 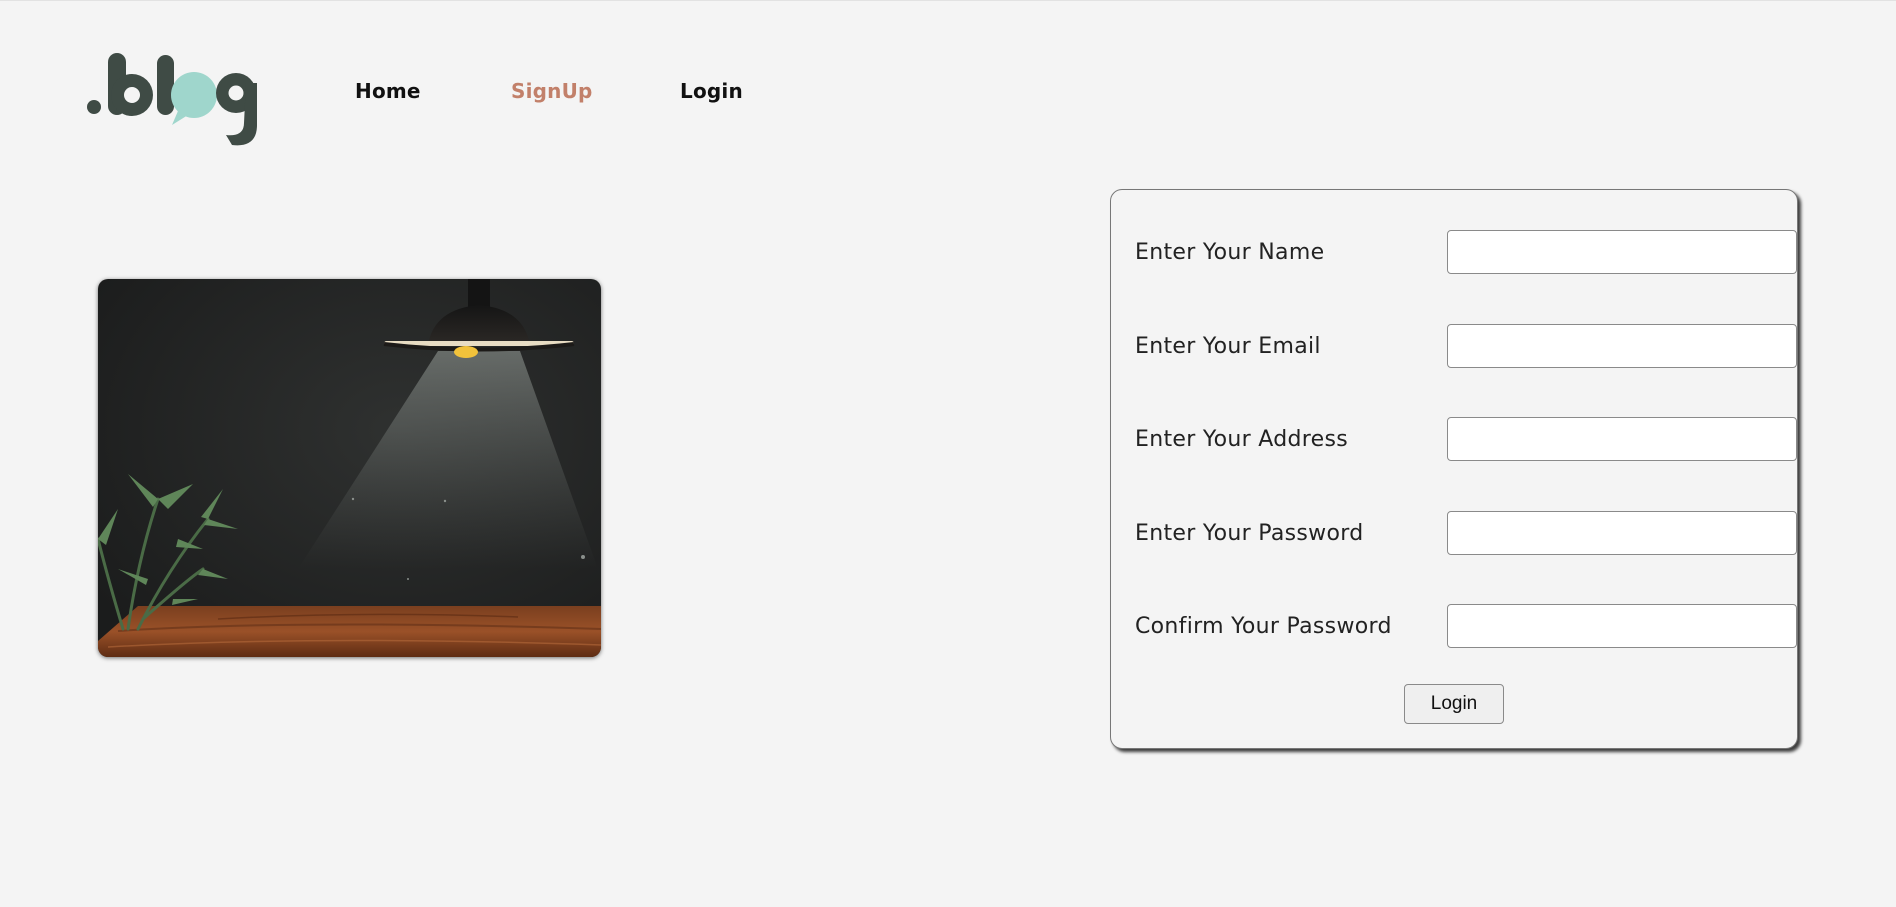 I want to click on email-input, so click(x=1622, y=346).